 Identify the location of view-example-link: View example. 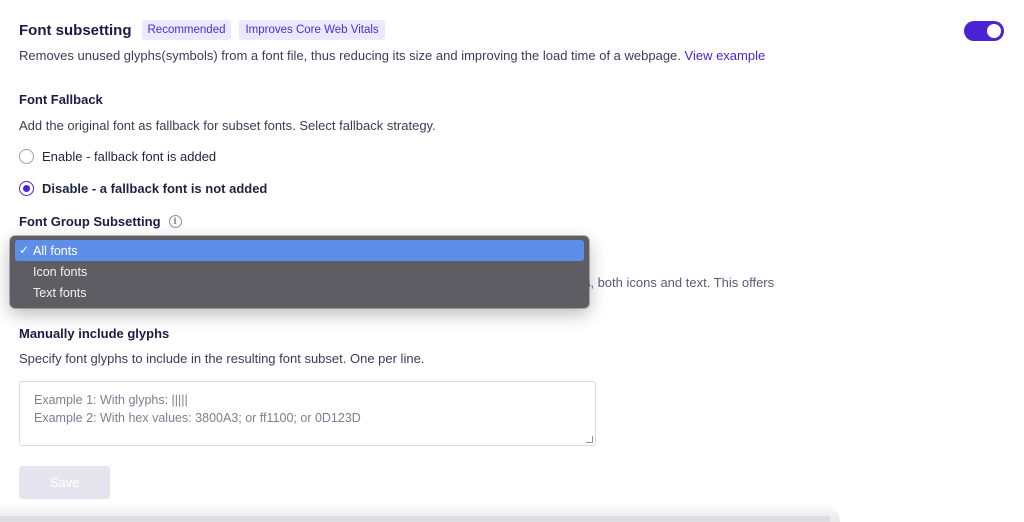
(725, 55).